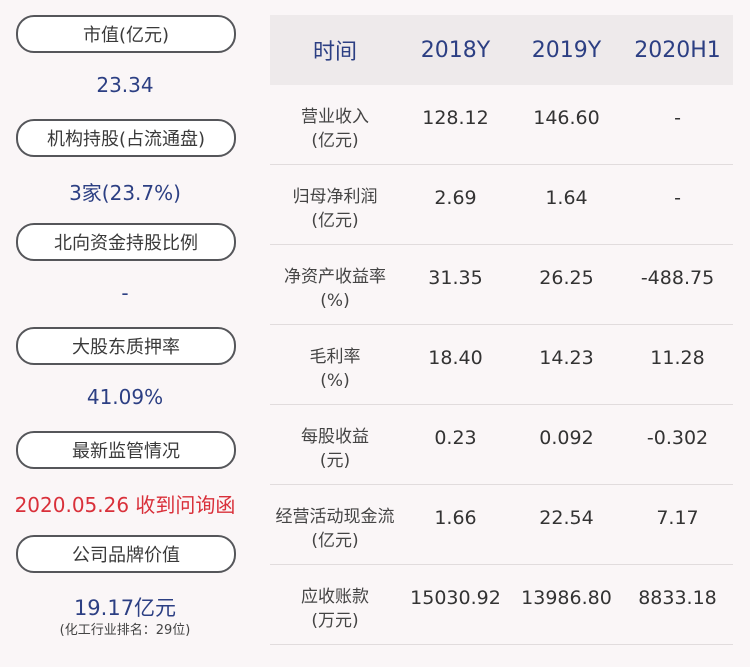 This screenshot has width=750, height=667. What do you see at coordinates (677, 438) in the screenshot?
I see `cell-value: -0.302` at bounding box center [677, 438].